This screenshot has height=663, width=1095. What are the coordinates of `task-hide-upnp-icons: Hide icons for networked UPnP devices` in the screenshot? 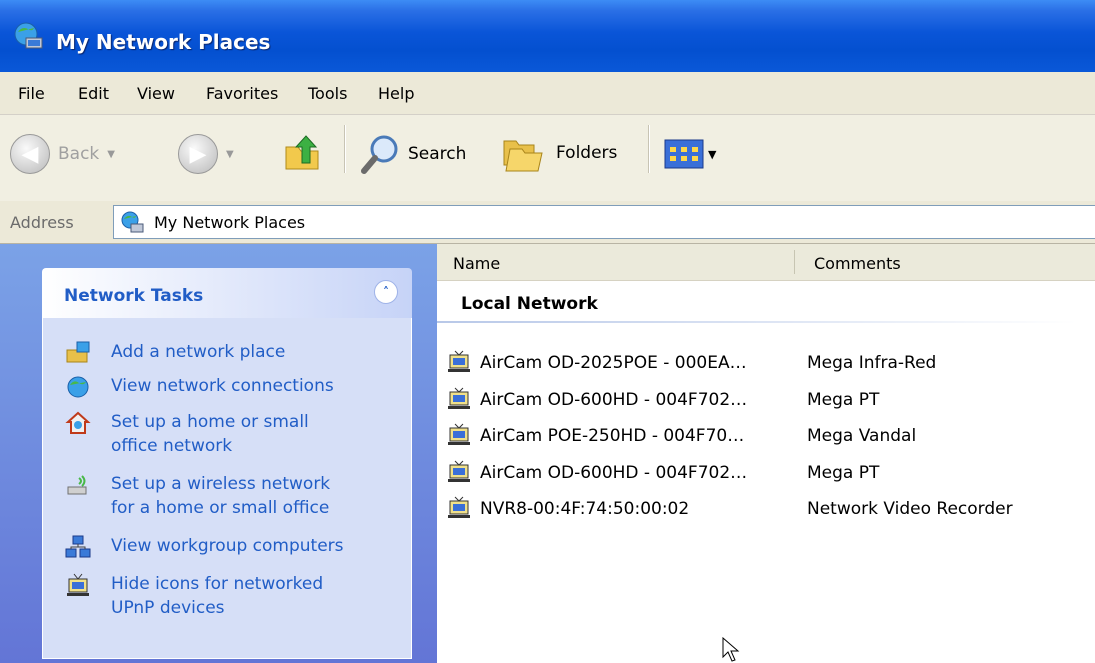 It's located at (194, 596).